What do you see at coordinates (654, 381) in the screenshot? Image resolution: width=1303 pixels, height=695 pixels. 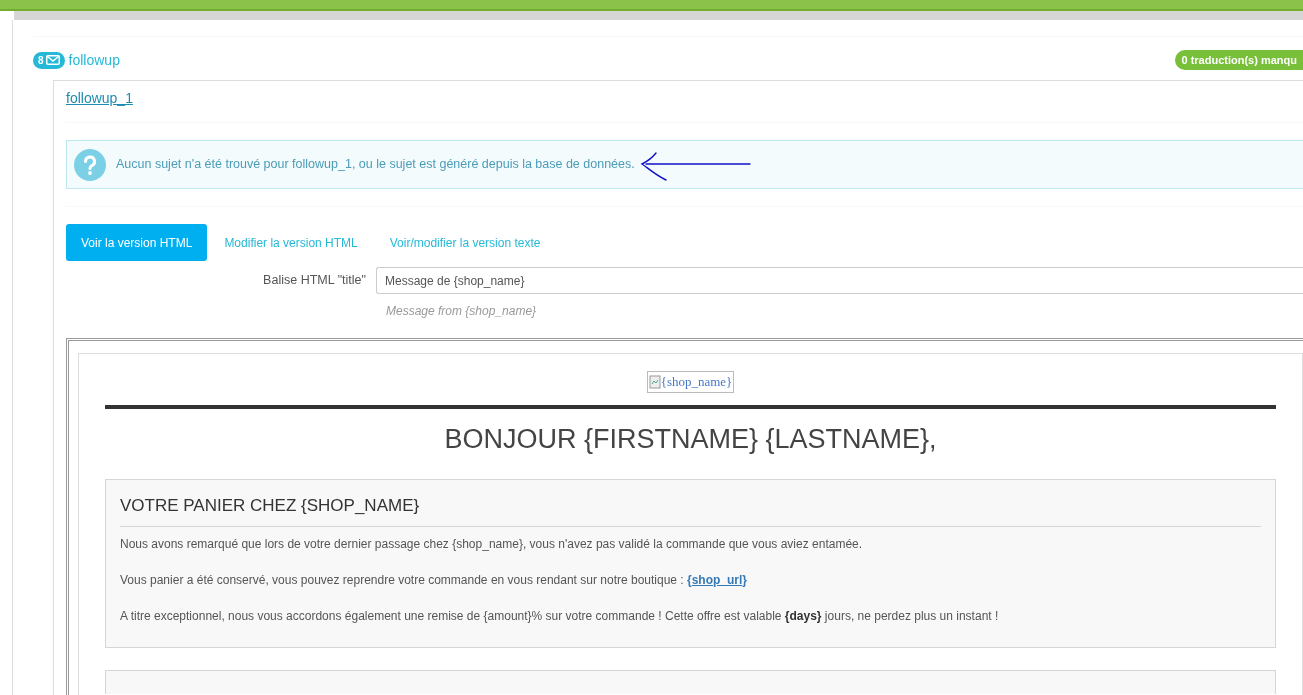 I see `broken-image-icon` at bounding box center [654, 381].